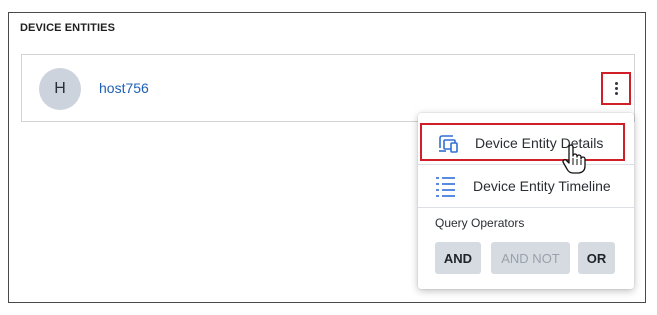  What do you see at coordinates (542, 186) in the screenshot?
I see `menu-item-label: Device Entity Timeline` at bounding box center [542, 186].